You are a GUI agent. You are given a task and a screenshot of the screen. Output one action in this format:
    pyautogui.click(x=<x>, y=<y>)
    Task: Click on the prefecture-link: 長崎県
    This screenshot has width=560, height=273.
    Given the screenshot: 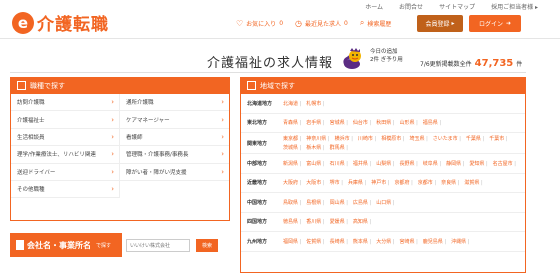 What is the action you would take?
    pyautogui.click(x=339, y=241)
    